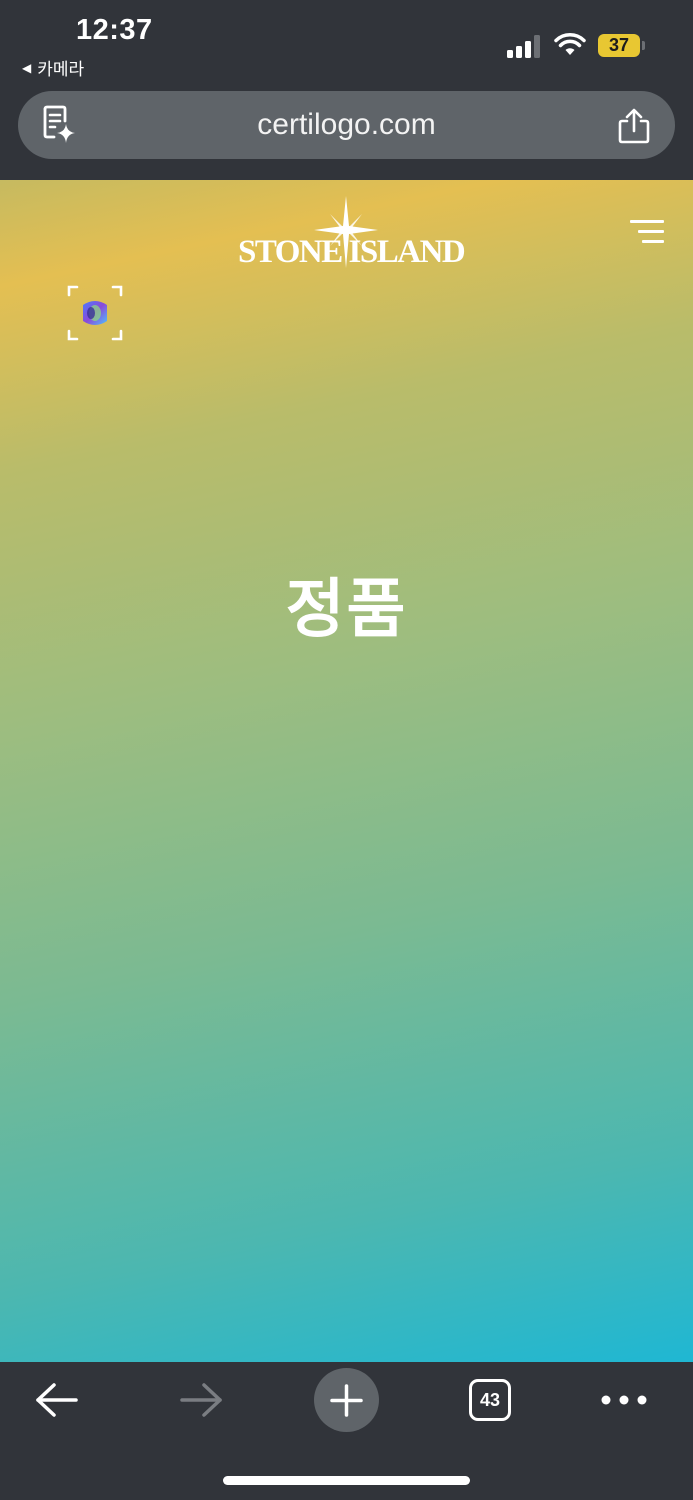  Describe the element at coordinates (95, 313) in the screenshot. I see `scan-frame-icon` at that location.